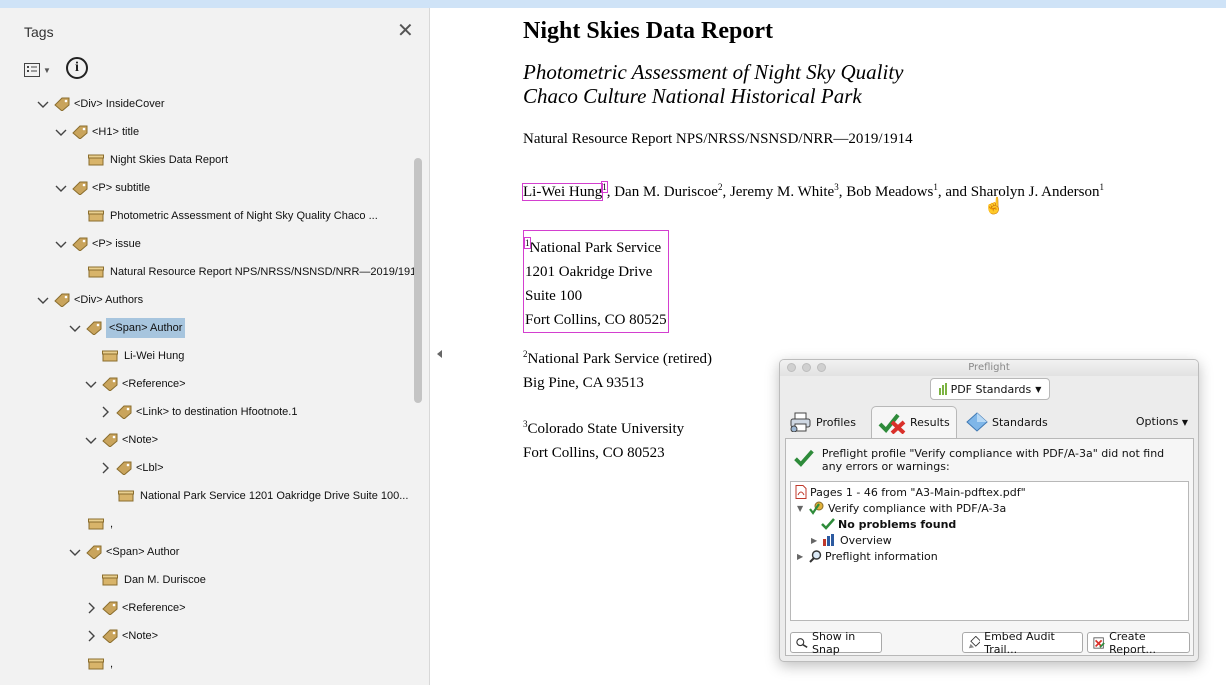 The height and width of the screenshot is (685, 1226). What do you see at coordinates (97, 244) in the screenshot?
I see `tree-row: <P> issue` at bounding box center [97, 244].